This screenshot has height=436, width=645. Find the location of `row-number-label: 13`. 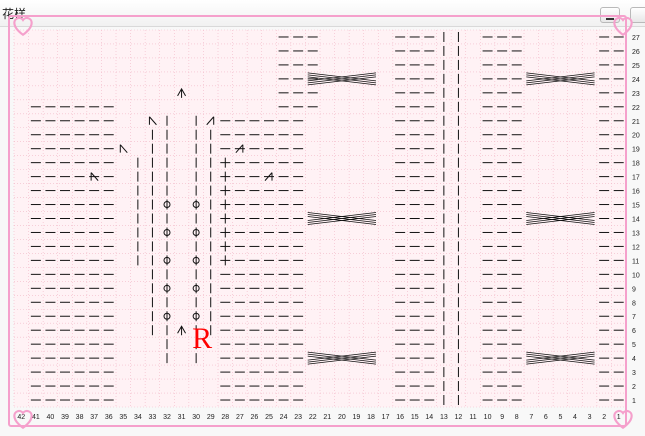

row-number-label: 13 is located at coordinates (636, 233).